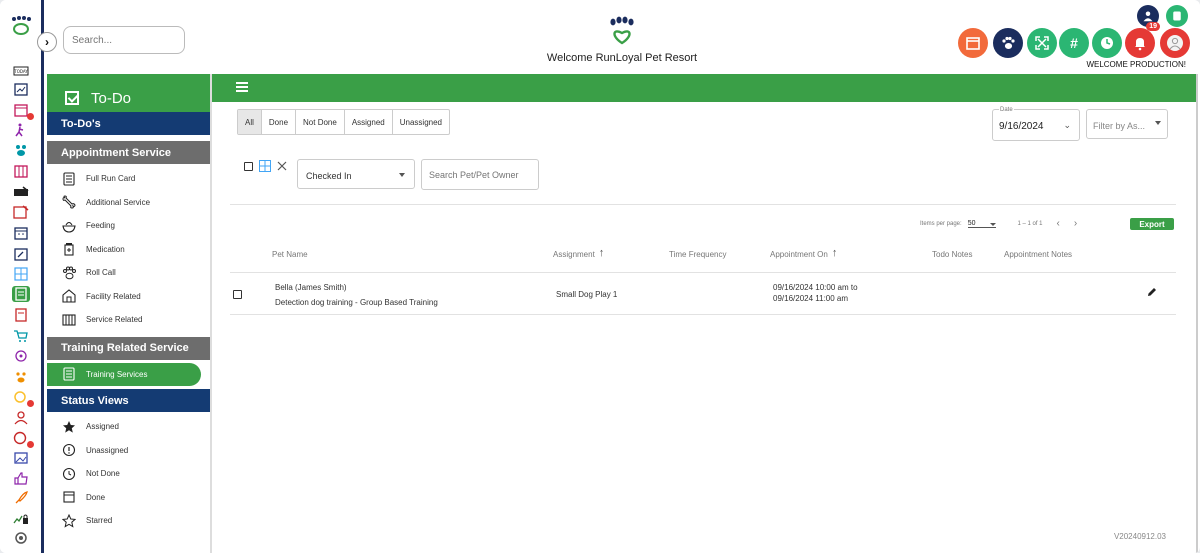  I want to click on medication-icon, so click(69, 249).